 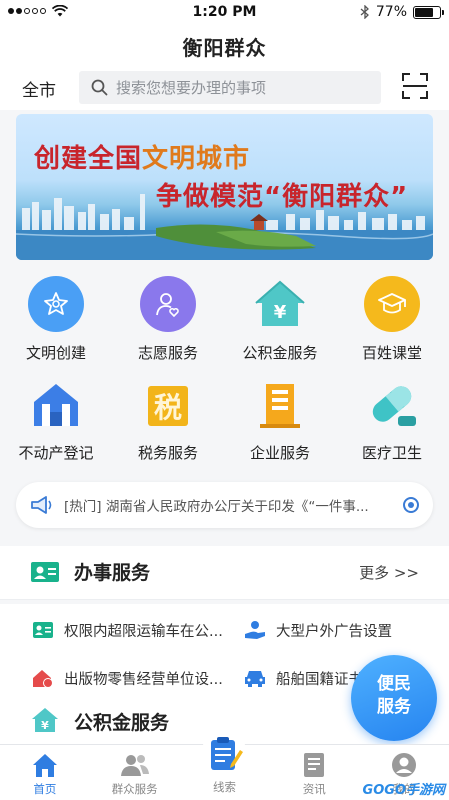 I want to click on search-input: 搜索您想要办理的事项, so click(x=230, y=87).